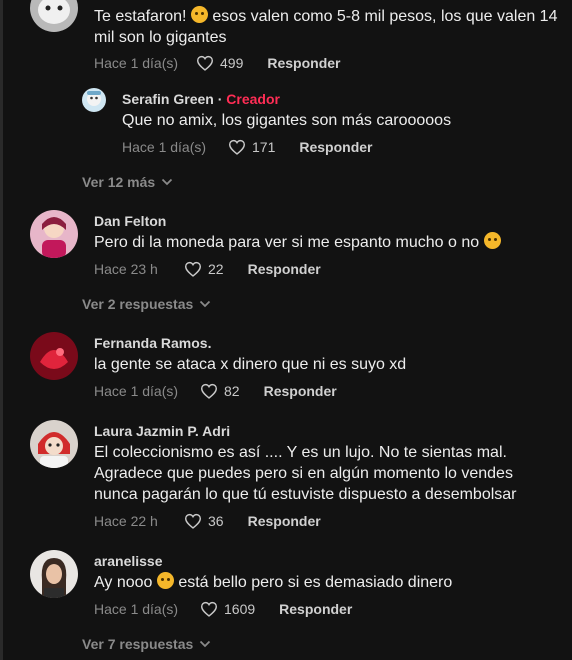 This screenshot has height=660, width=572. I want to click on comment-meta: Hace 1 día(s) 499 Responder, so click(217, 63).